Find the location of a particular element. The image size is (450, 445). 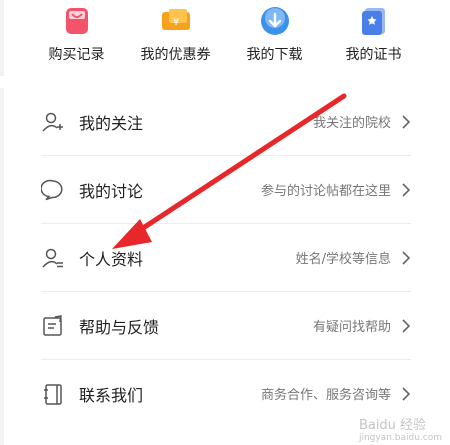

quick-action-label: 我的下载 is located at coordinates (274, 55).